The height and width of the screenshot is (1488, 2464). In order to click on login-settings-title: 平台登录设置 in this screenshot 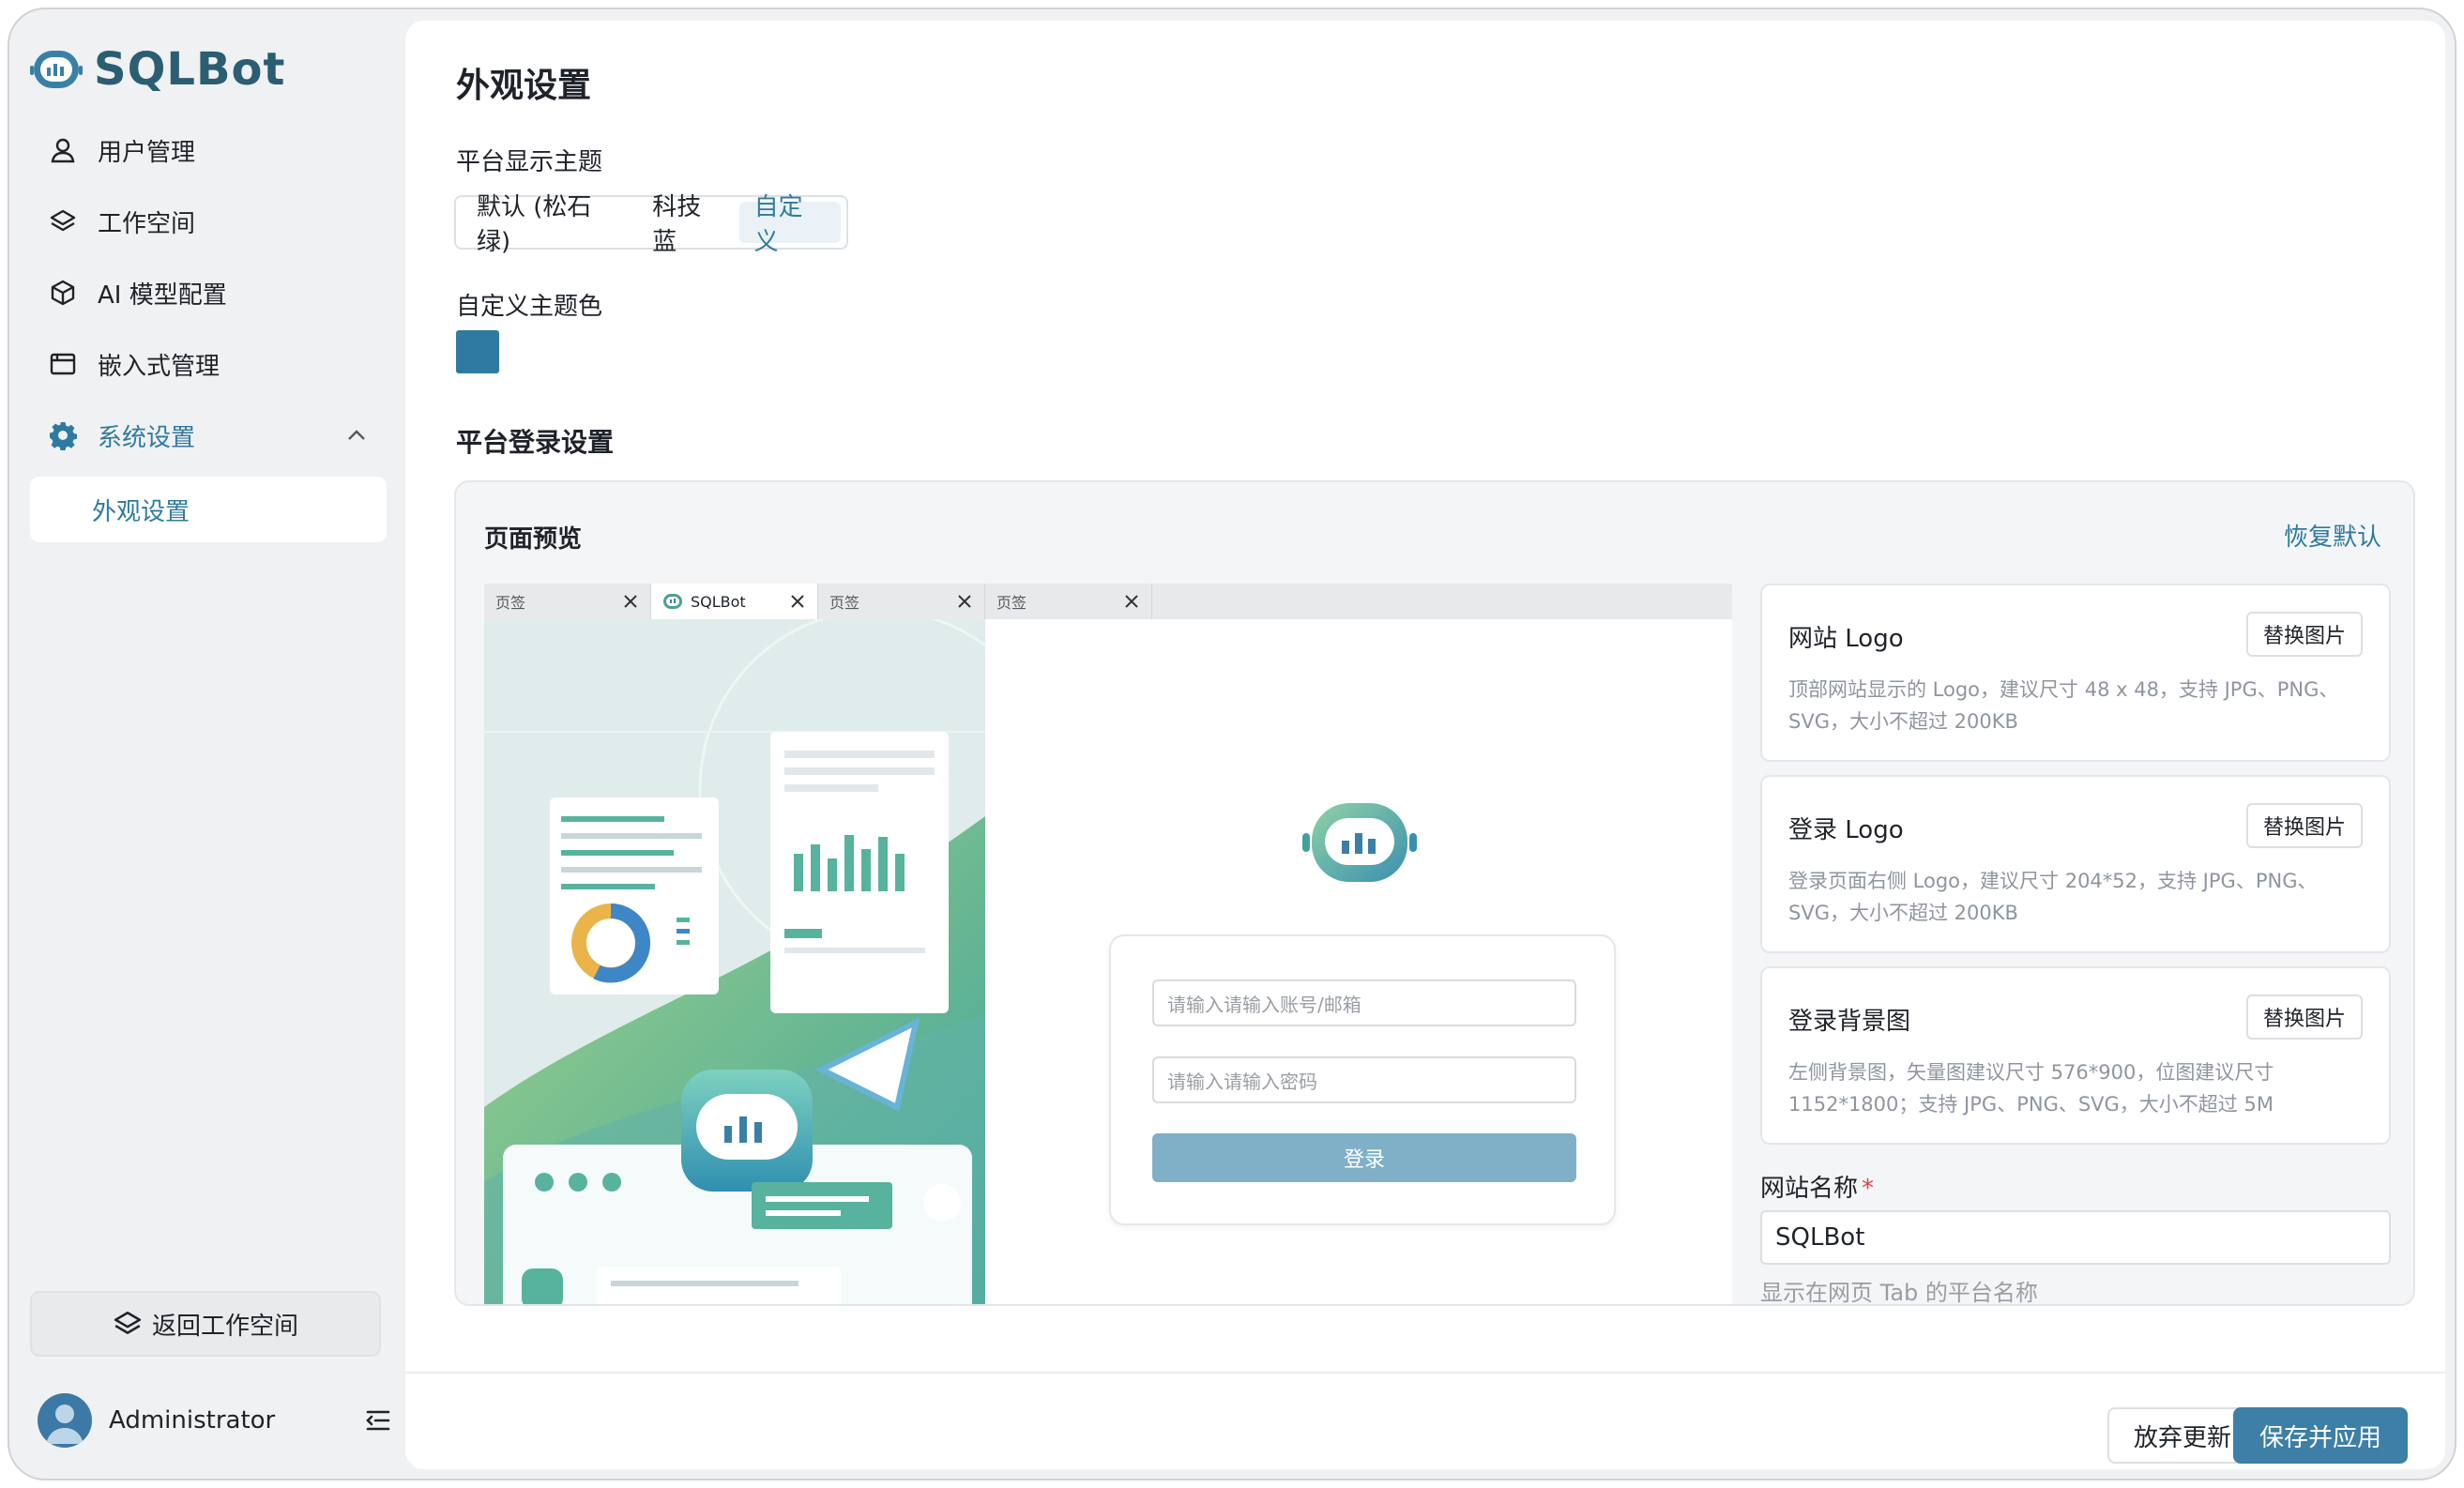, I will do `click(535, 443)`.